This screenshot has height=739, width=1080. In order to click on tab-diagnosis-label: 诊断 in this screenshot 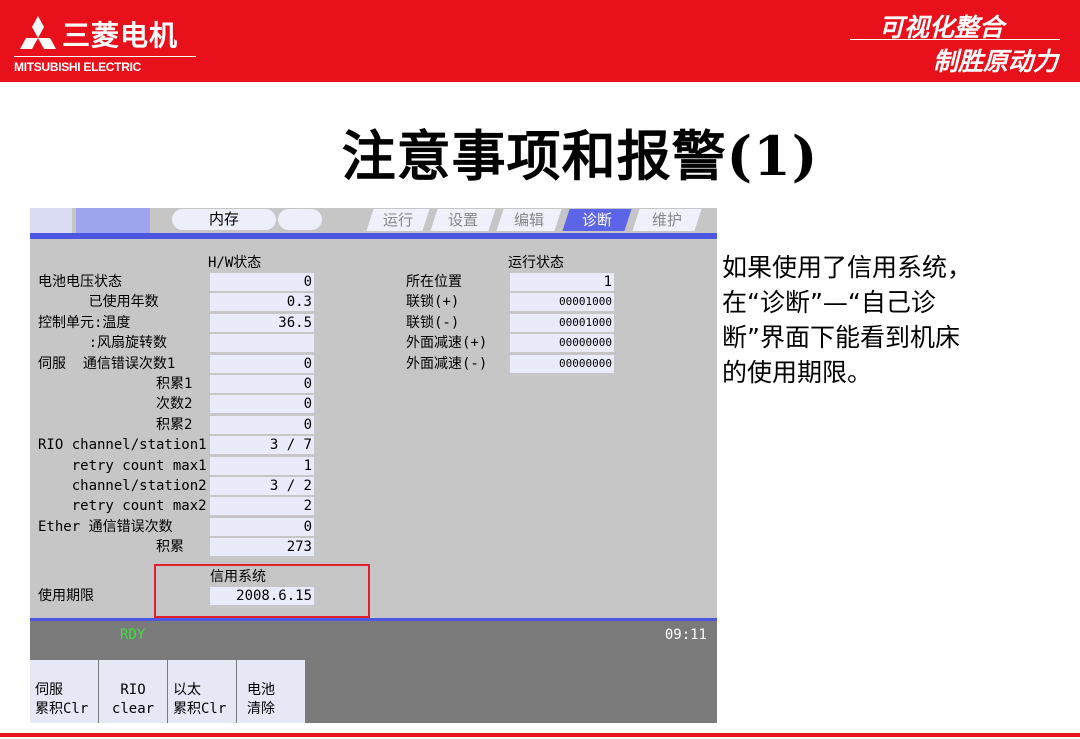, I will do `click(596, 220)`.